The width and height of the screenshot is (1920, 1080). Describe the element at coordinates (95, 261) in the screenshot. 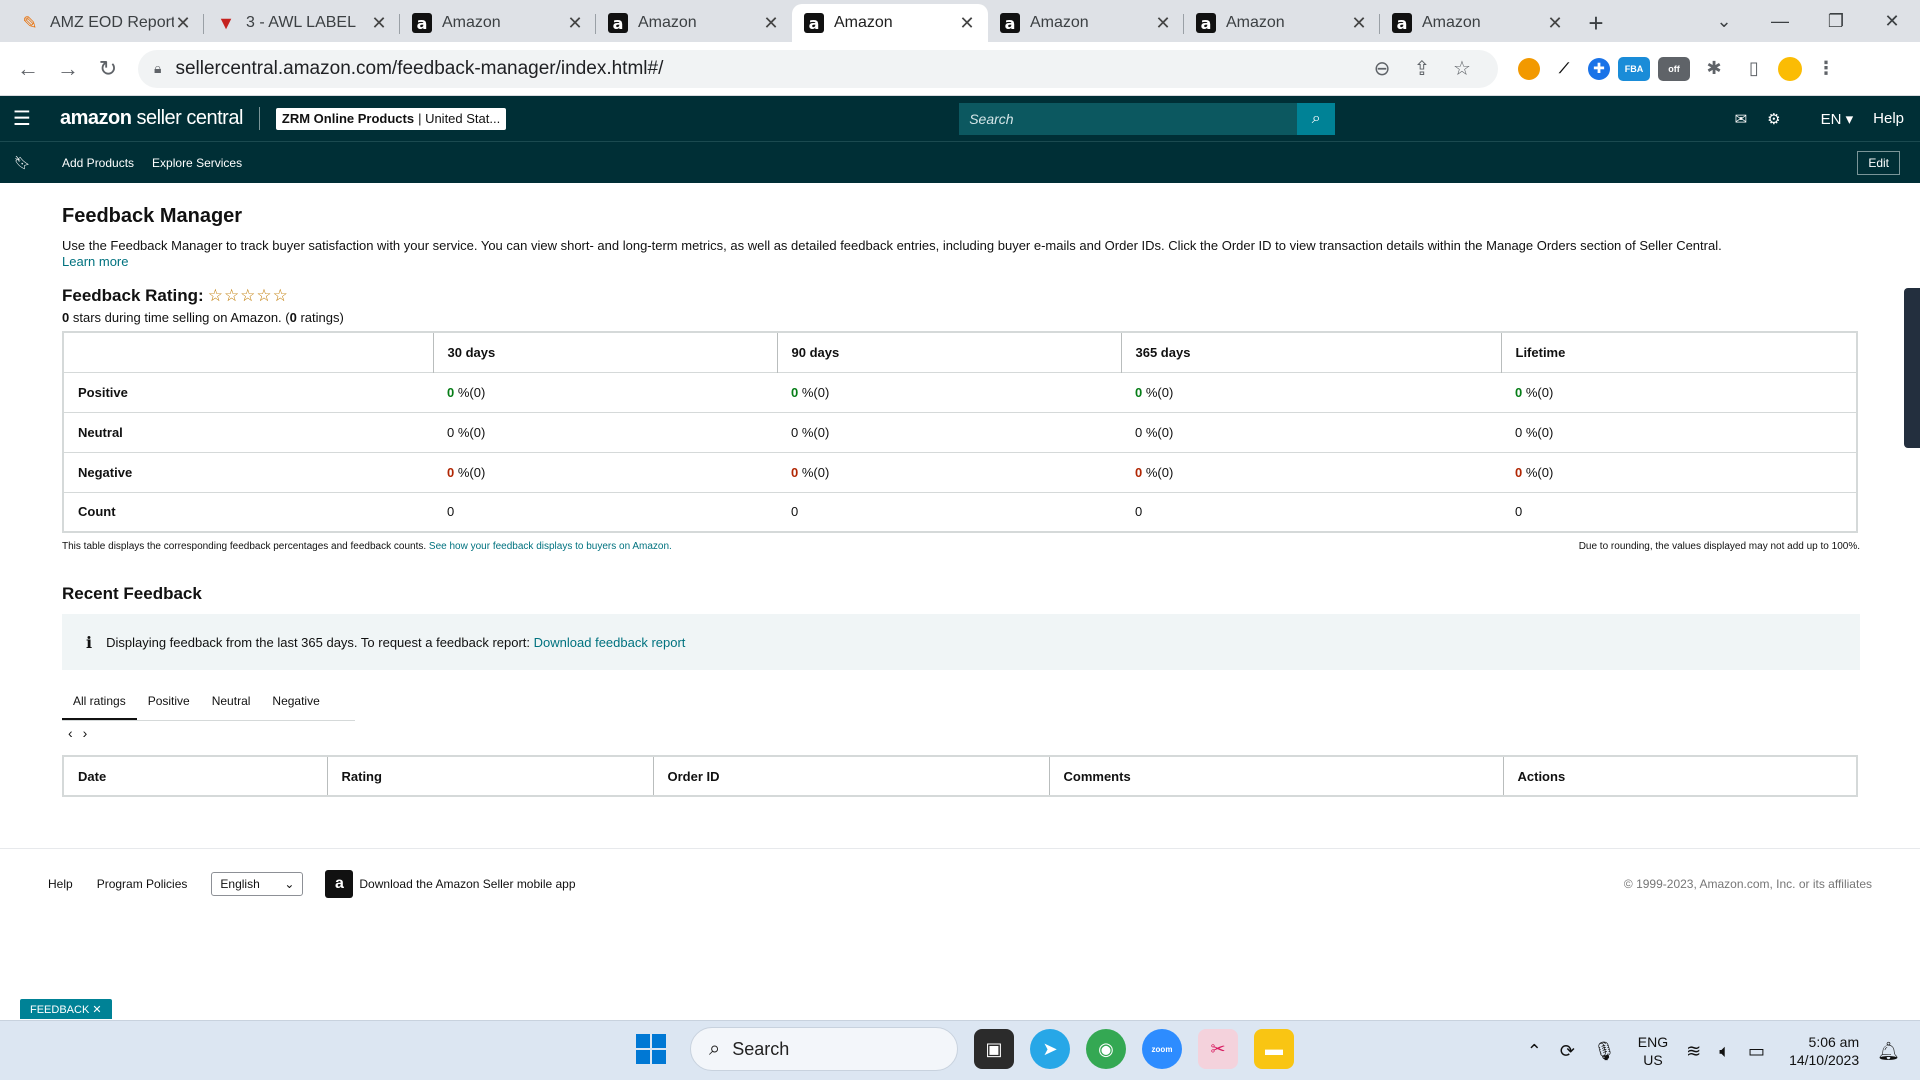

I see `learn-more-link: Learn more` at that location.